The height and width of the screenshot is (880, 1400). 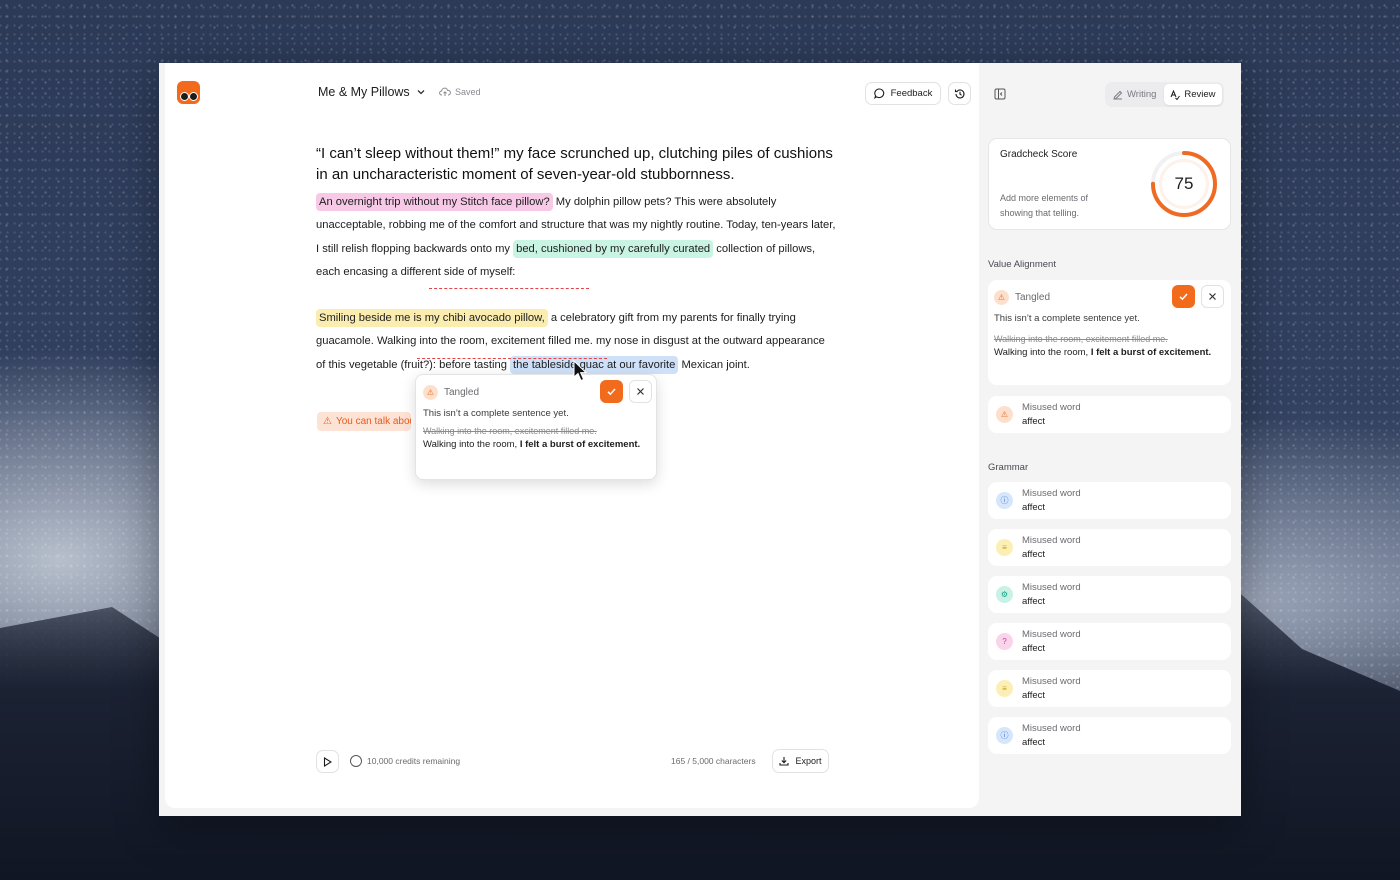 I want to click on highlight-green: bed, cushioned by my carefully curated, so click(x=613, y=248).